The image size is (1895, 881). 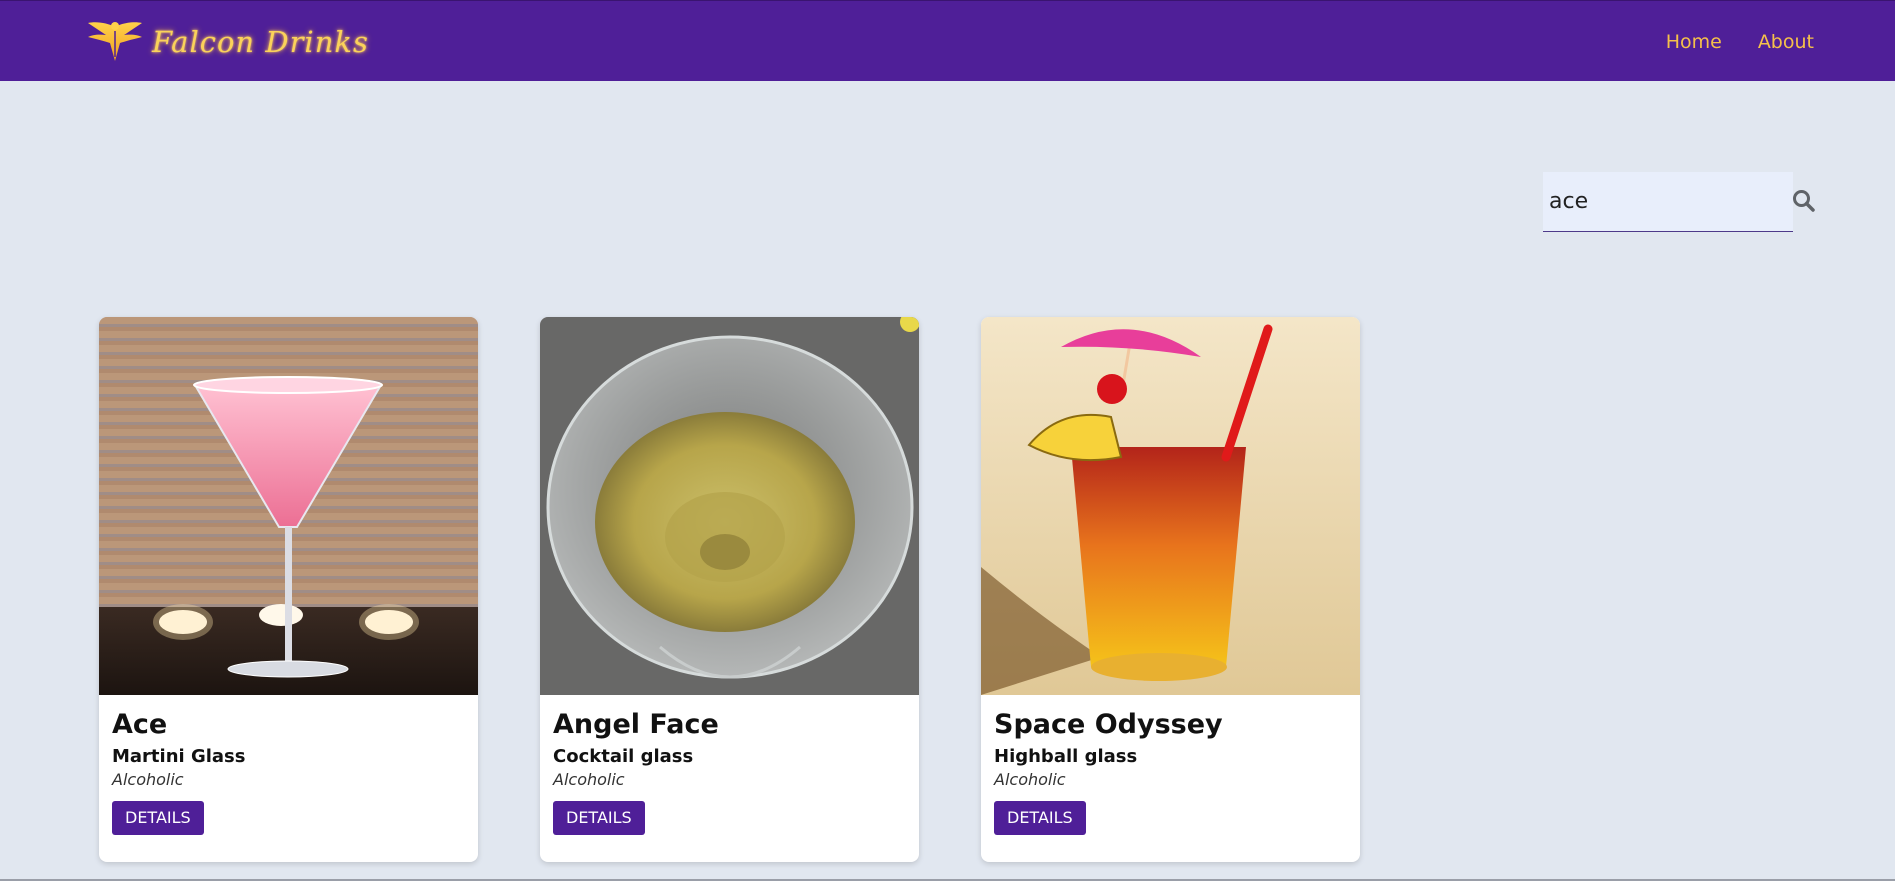 I want to click on search-input, so click(x=1668, y=202).